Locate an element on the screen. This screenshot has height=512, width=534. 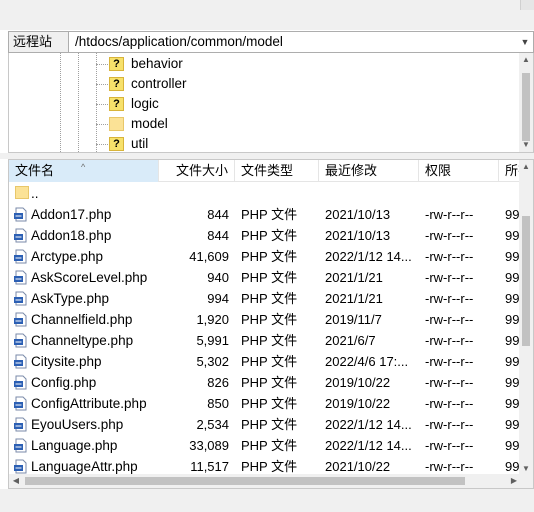
file-name: Config.php is located at coordinates (64, 382).